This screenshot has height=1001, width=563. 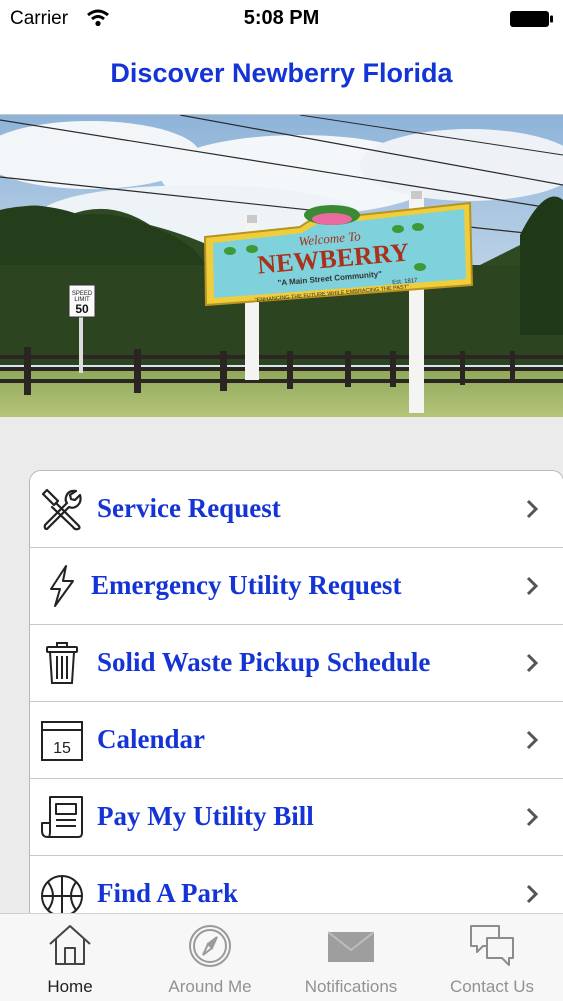 I want to click on menu-item-label: Pay My Utility Bill, so click(x=205, y=816).